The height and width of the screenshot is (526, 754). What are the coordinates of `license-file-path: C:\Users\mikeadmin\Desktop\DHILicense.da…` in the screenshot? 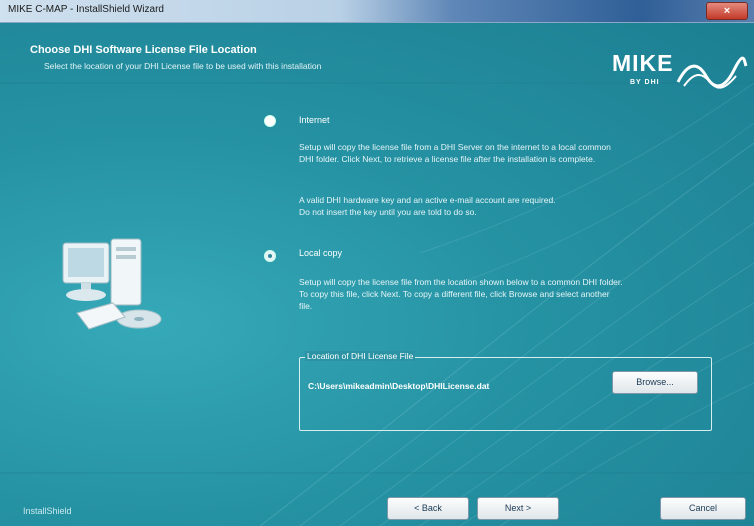 It's located at (399, 386).